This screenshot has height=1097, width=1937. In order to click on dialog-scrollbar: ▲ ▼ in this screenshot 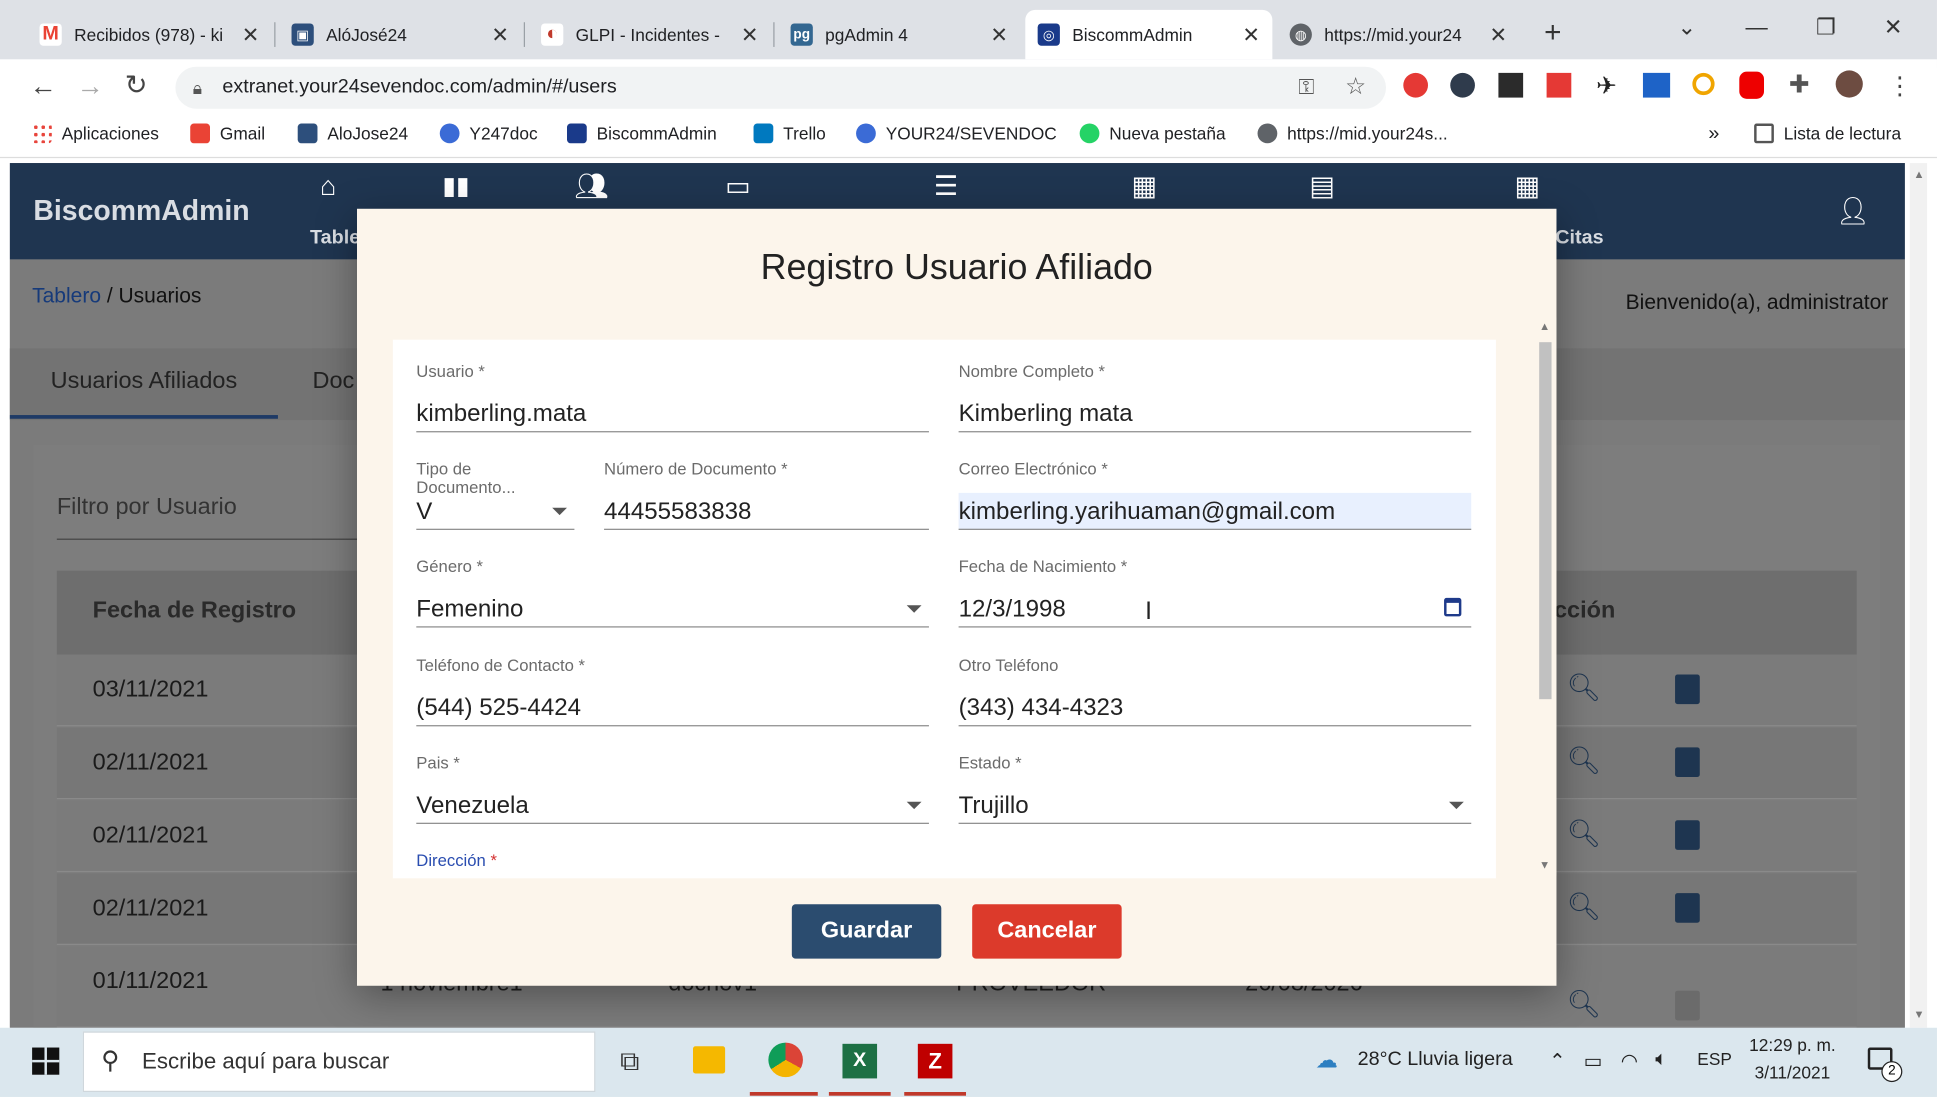, I will do `click(1545, 596)`.